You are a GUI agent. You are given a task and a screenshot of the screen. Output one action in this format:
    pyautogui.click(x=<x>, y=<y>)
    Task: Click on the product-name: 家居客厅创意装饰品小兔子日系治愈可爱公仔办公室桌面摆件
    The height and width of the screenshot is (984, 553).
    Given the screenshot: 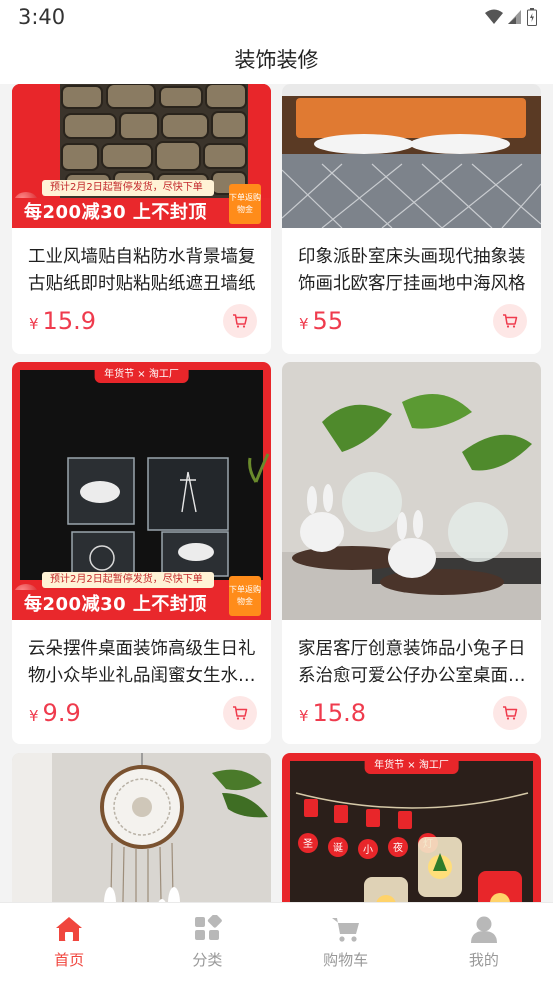 What is the action you would take?
    pyautogui.click(x=412, y=663)
    